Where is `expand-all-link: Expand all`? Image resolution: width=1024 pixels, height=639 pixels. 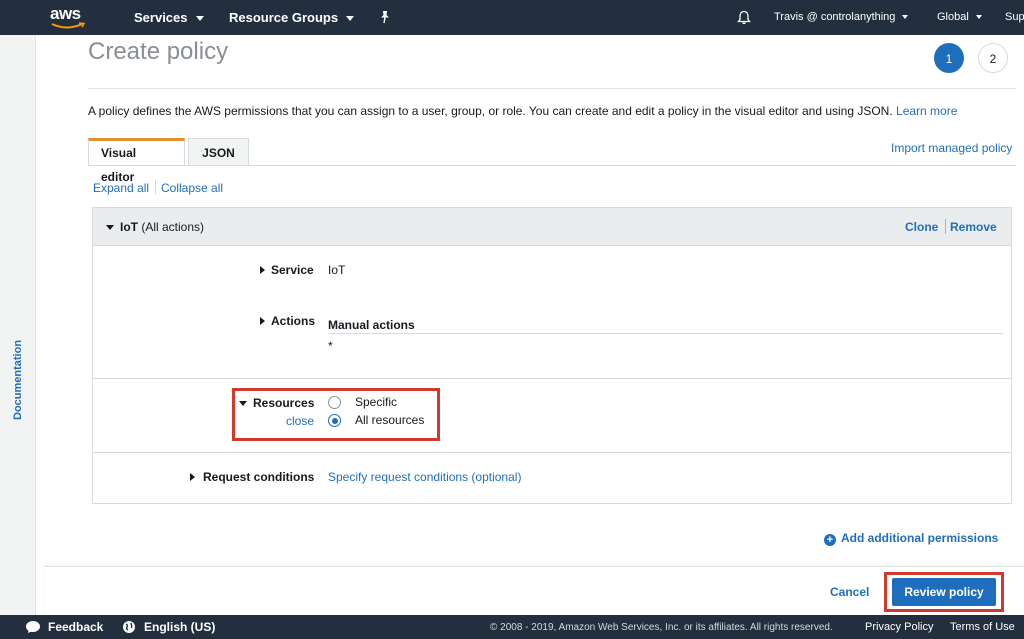
expand-all-link: Expand all is located at coordinates (121, 188).